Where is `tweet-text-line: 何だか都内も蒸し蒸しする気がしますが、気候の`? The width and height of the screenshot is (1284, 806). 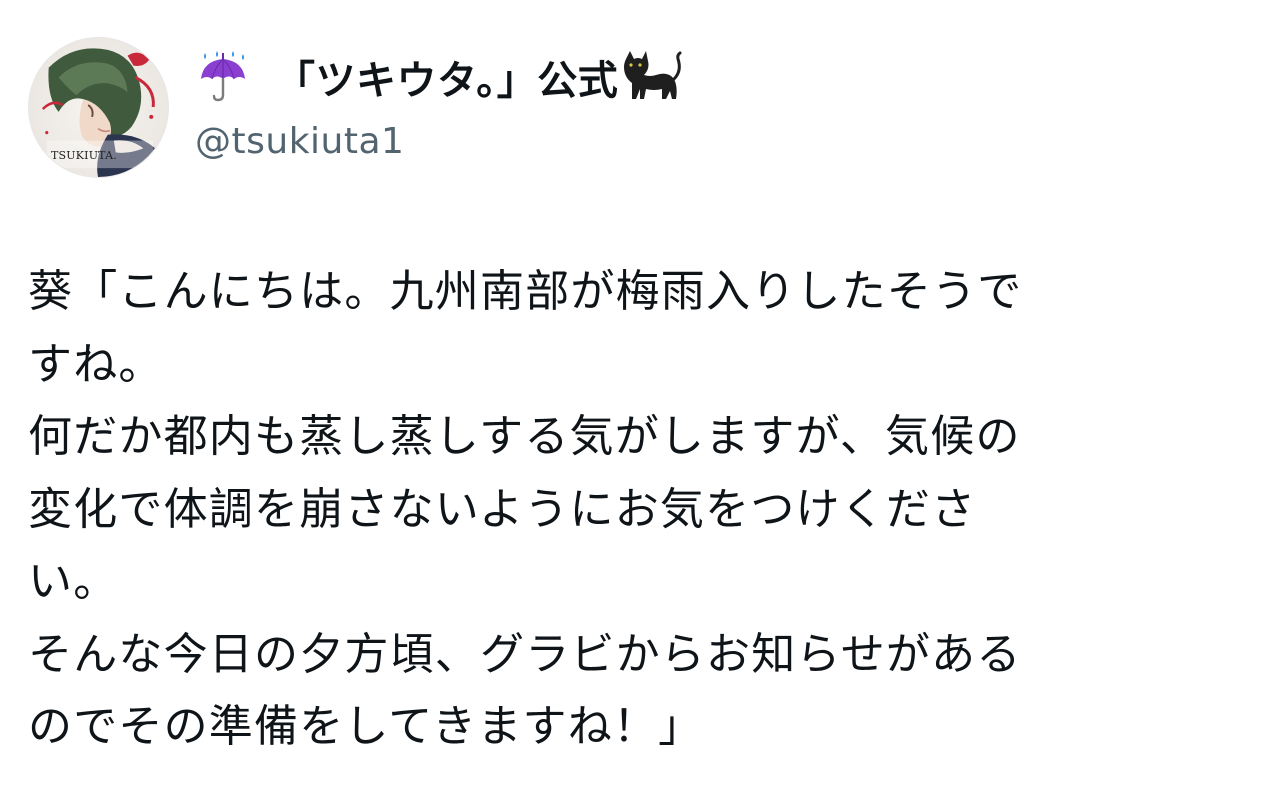 tweet-text-line: 何だか都内も蒸し蒸しする気がしますが、気候の is located at coordinates (524, 436).